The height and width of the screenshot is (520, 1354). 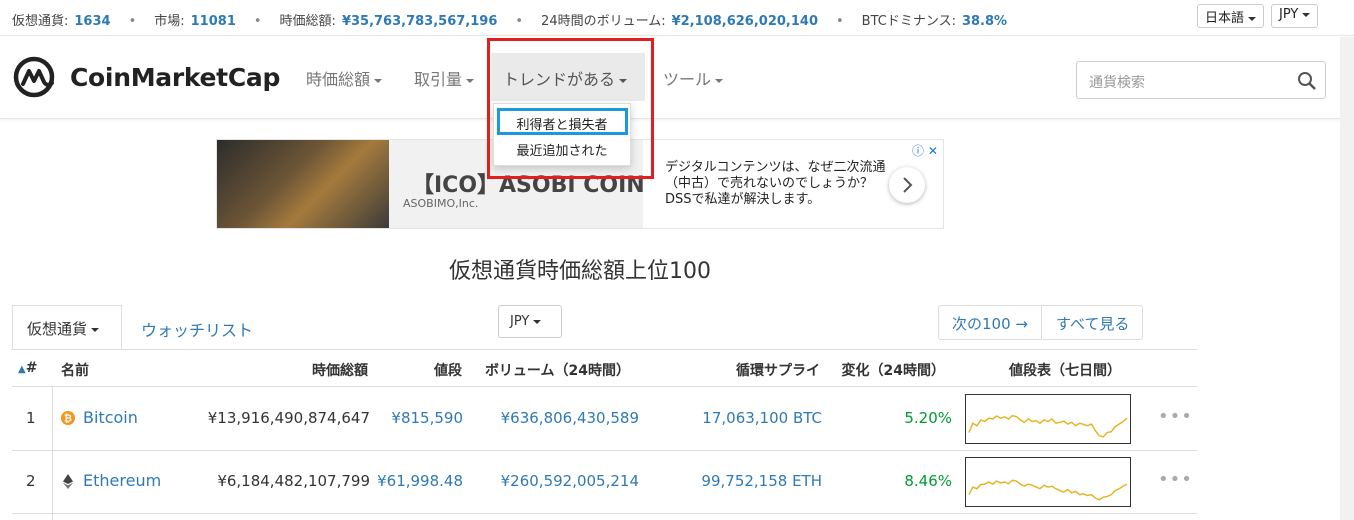 I want to click on price-link: ¥61,998.48, so click(x=419, y=481).